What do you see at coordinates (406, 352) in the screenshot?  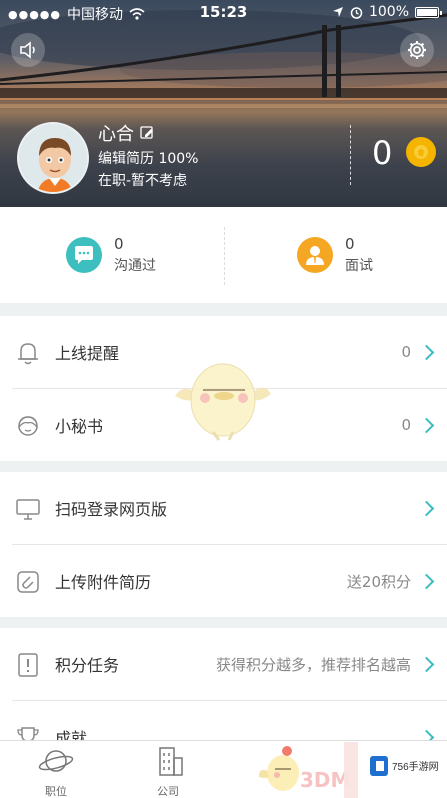 I see `online-reminder-count: 0` at bounding box center [406, 352].